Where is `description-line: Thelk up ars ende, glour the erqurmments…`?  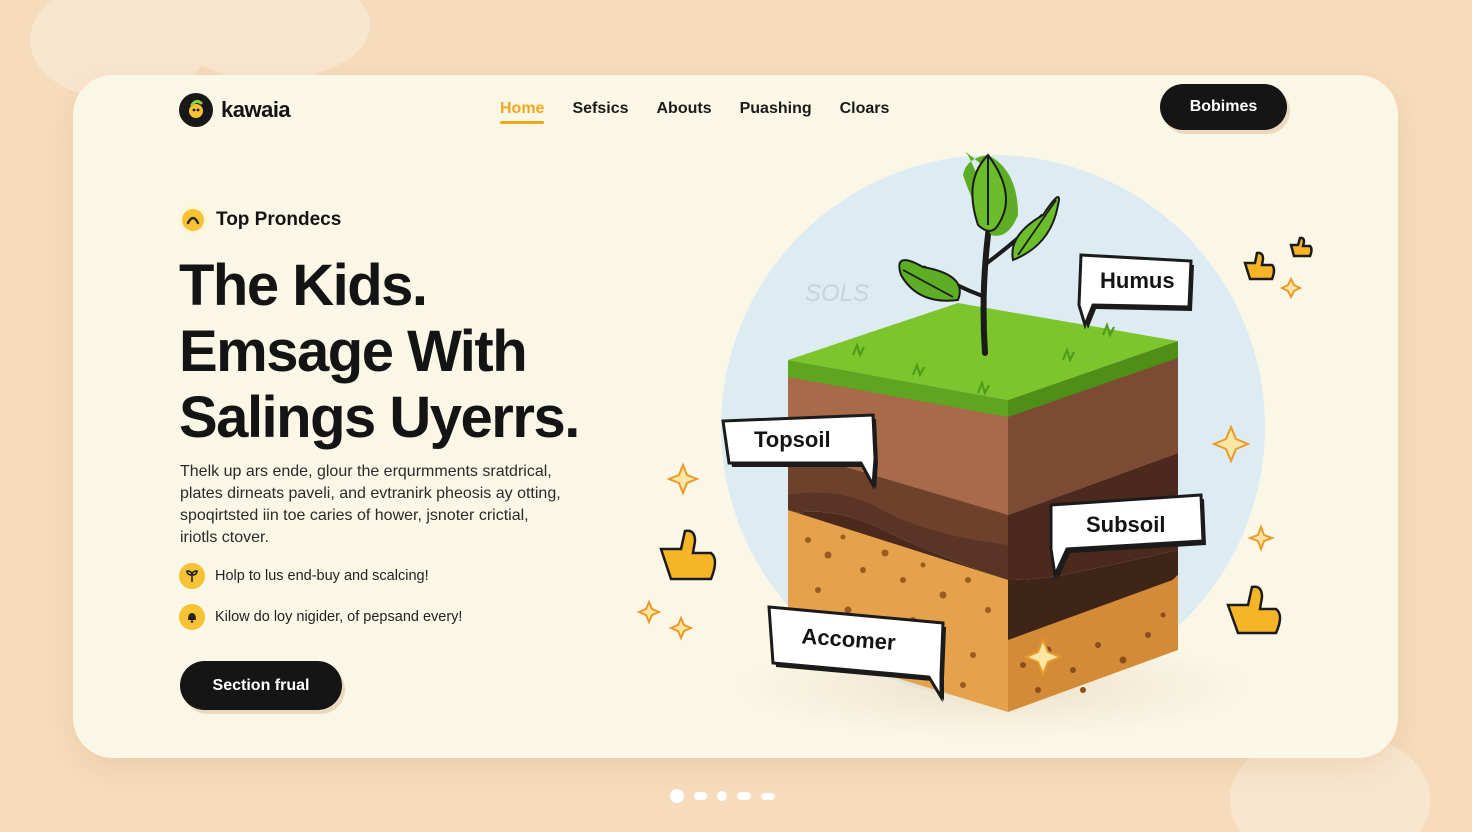
description-line: Thelk up ars ende, glour the erqurmments… is located at coordinates (366, 471).